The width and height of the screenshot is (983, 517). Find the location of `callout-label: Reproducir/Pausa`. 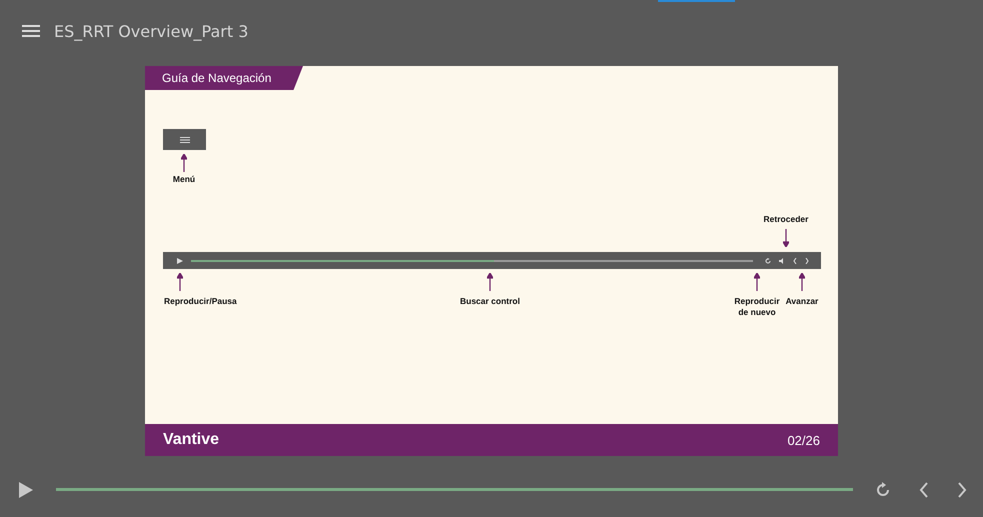

callout-label: Reproducir/Pausa is located at coordinates (200, 302).